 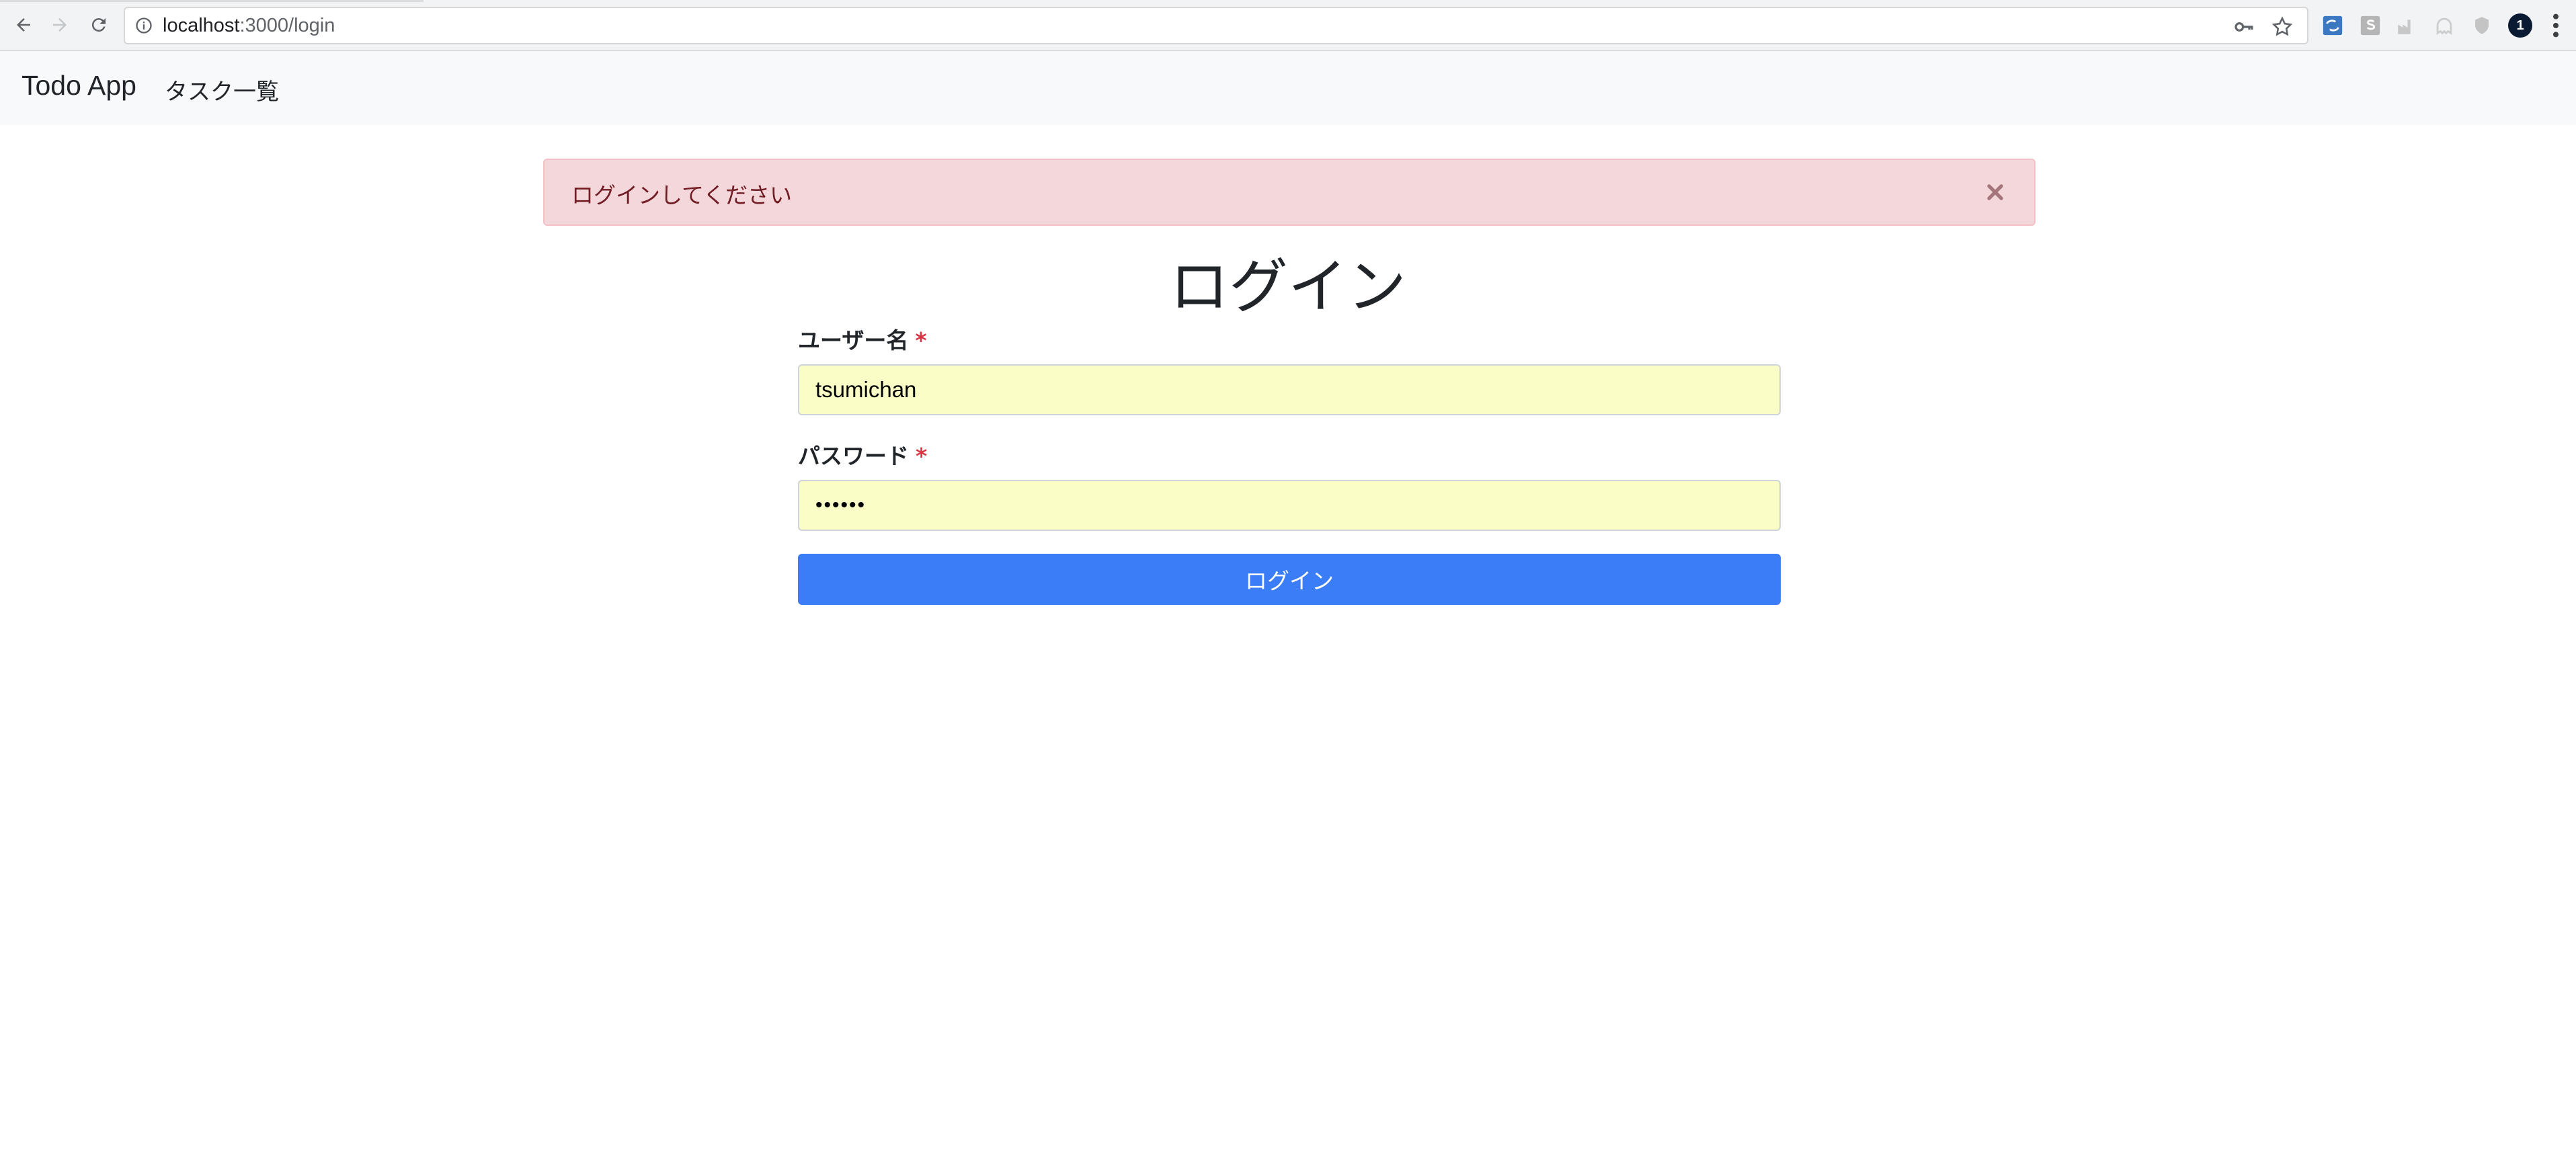 I want to click on page-title: ログイン, so click(x=1287, y=286).